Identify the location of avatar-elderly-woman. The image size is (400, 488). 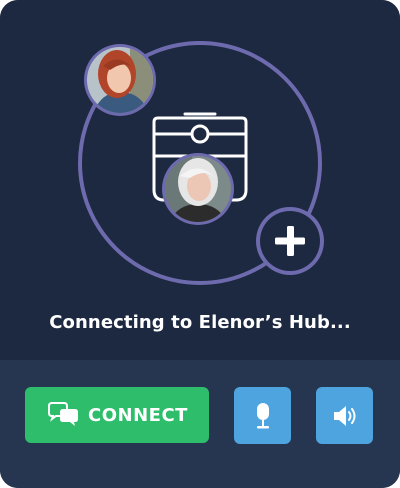
(198, 189).